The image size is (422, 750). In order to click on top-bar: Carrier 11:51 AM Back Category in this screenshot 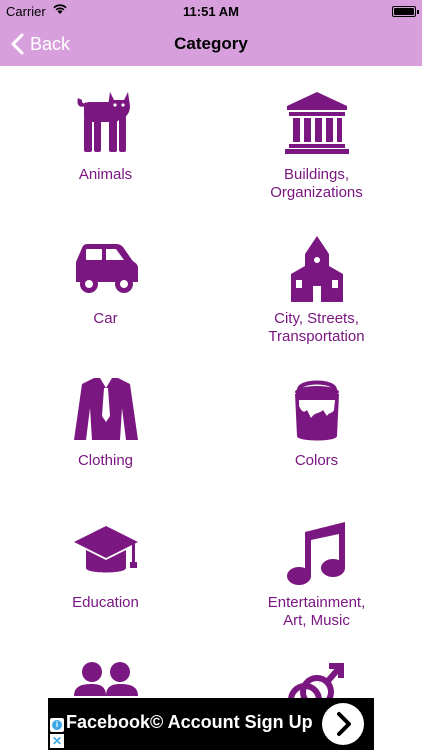, I will do `click(211, 33)`.